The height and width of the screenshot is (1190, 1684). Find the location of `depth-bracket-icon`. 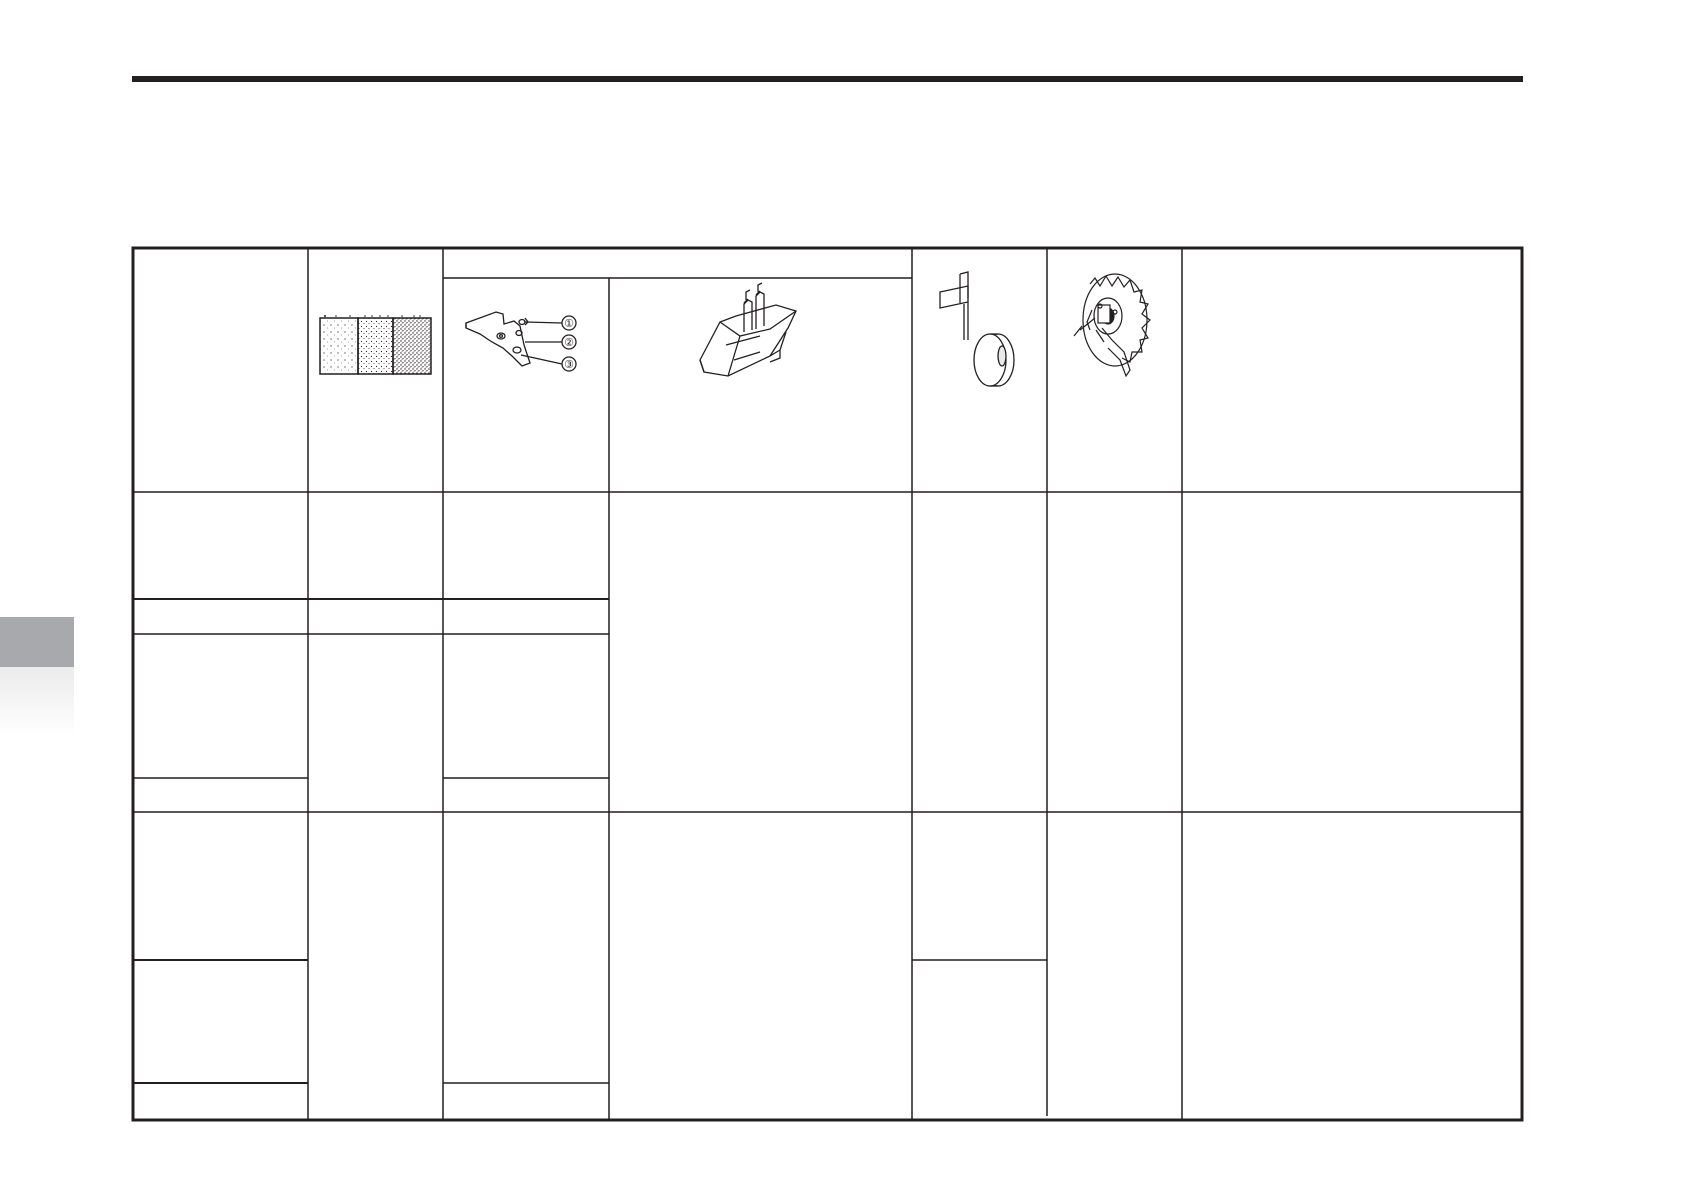

depth-bracket-icon is located at coordinates (521, 341).